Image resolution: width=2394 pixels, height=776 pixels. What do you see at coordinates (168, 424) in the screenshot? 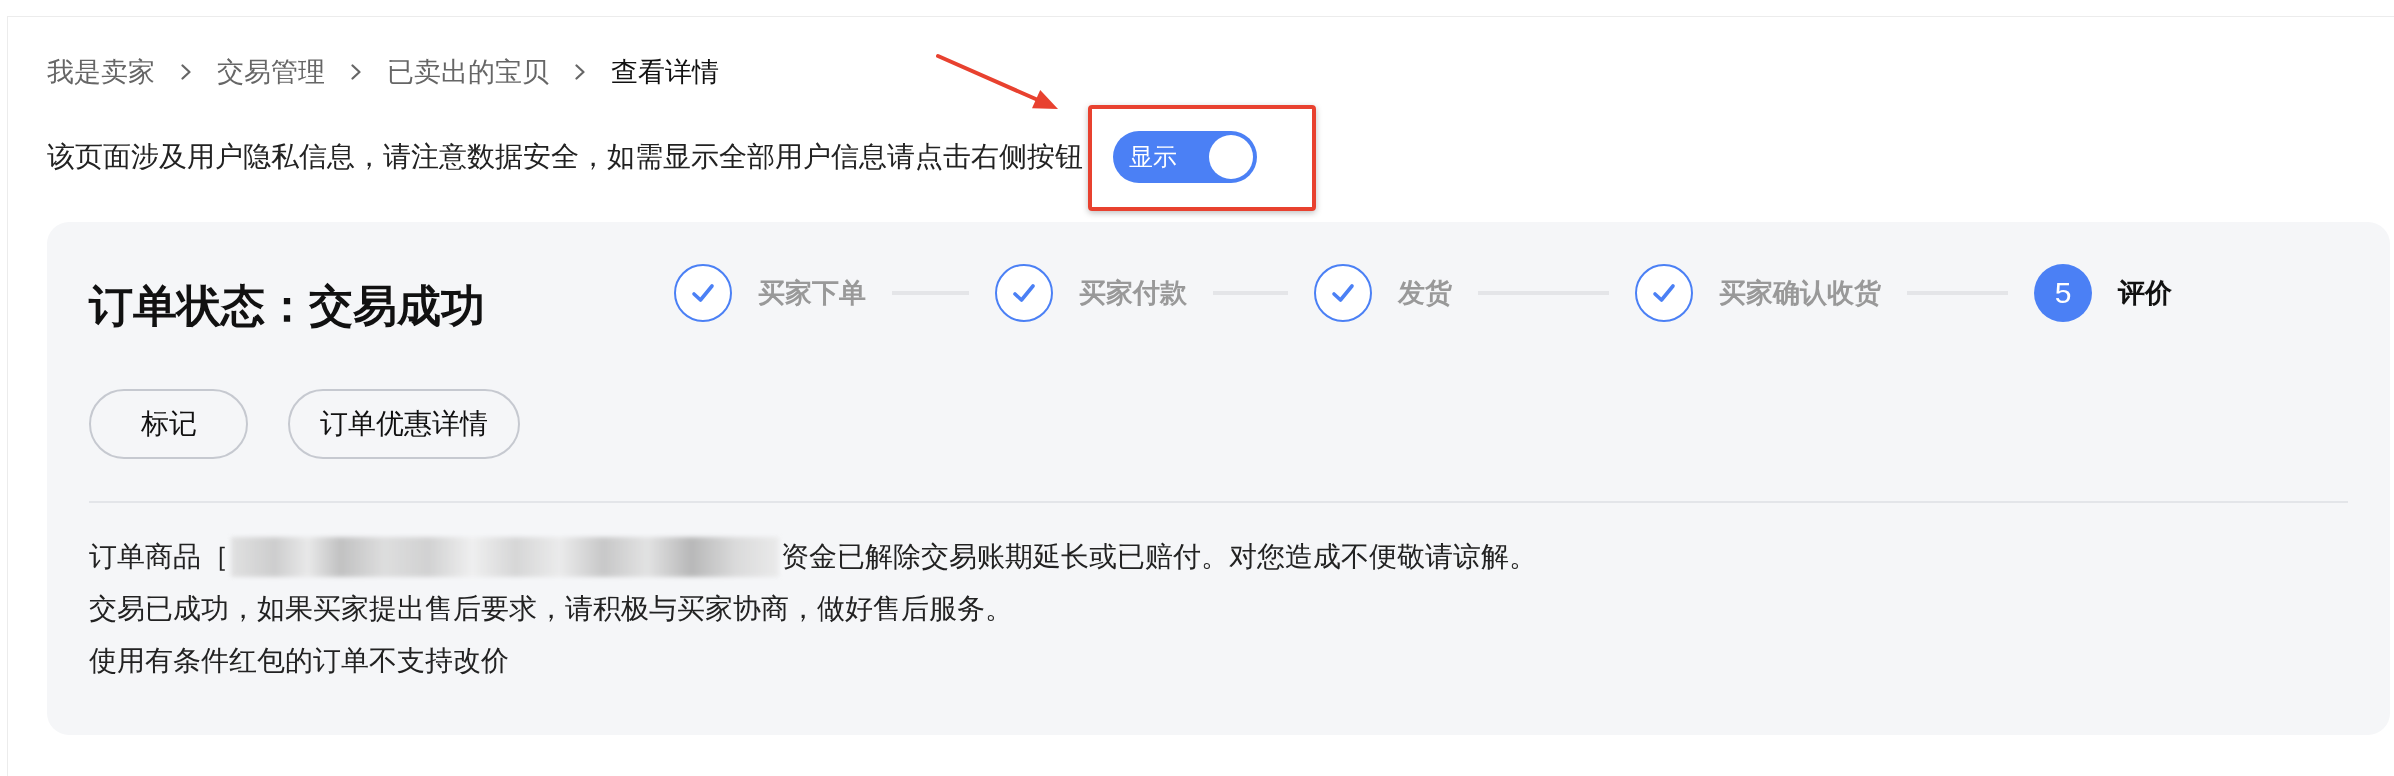
I see `order-action-button: 标记` at bounding box center [168, 424].